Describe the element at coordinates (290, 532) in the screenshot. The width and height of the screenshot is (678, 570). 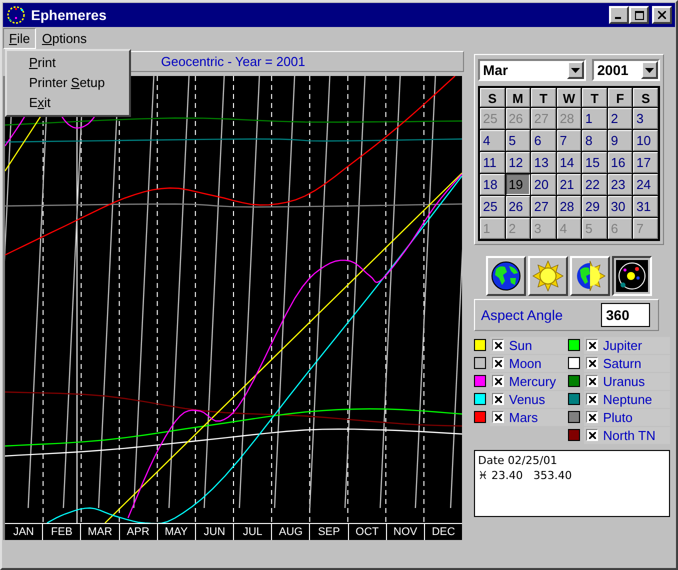
I see `month-label: AUG` at that location.